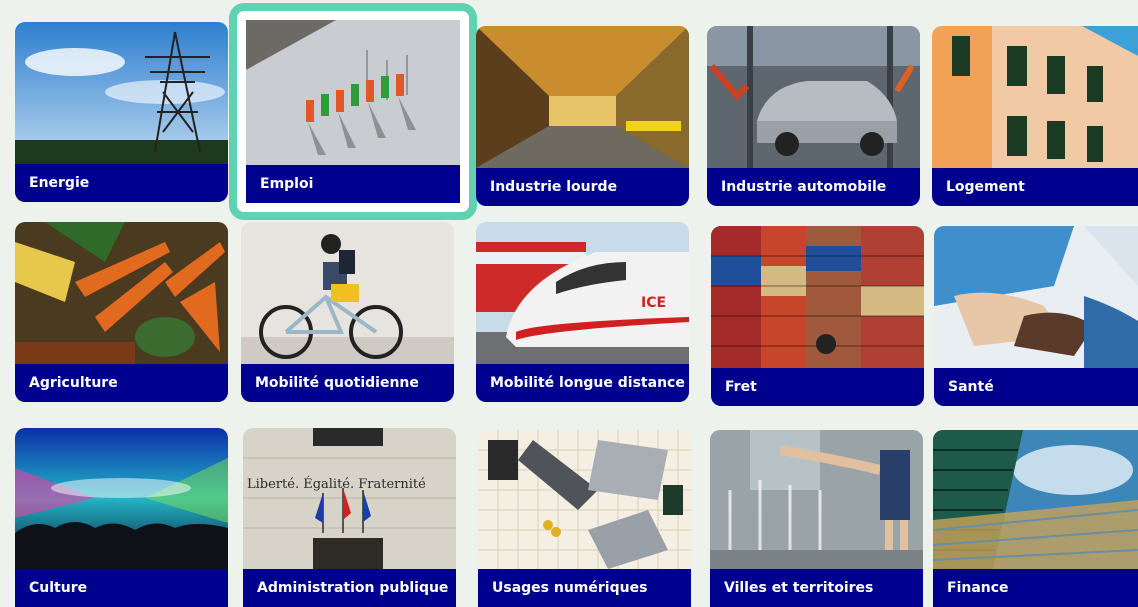 This screenshot has width=1138, height=607. Describe the element at coordinates (1035, 187) in the screenshot. I see `tile-label: Logement` at that location.